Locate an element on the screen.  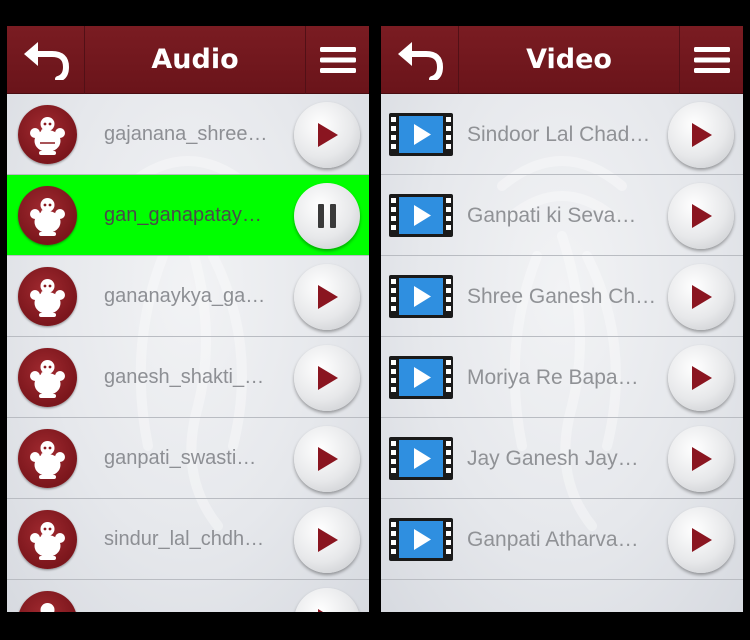
audio-menu-button is located at coordinates (337, 60).